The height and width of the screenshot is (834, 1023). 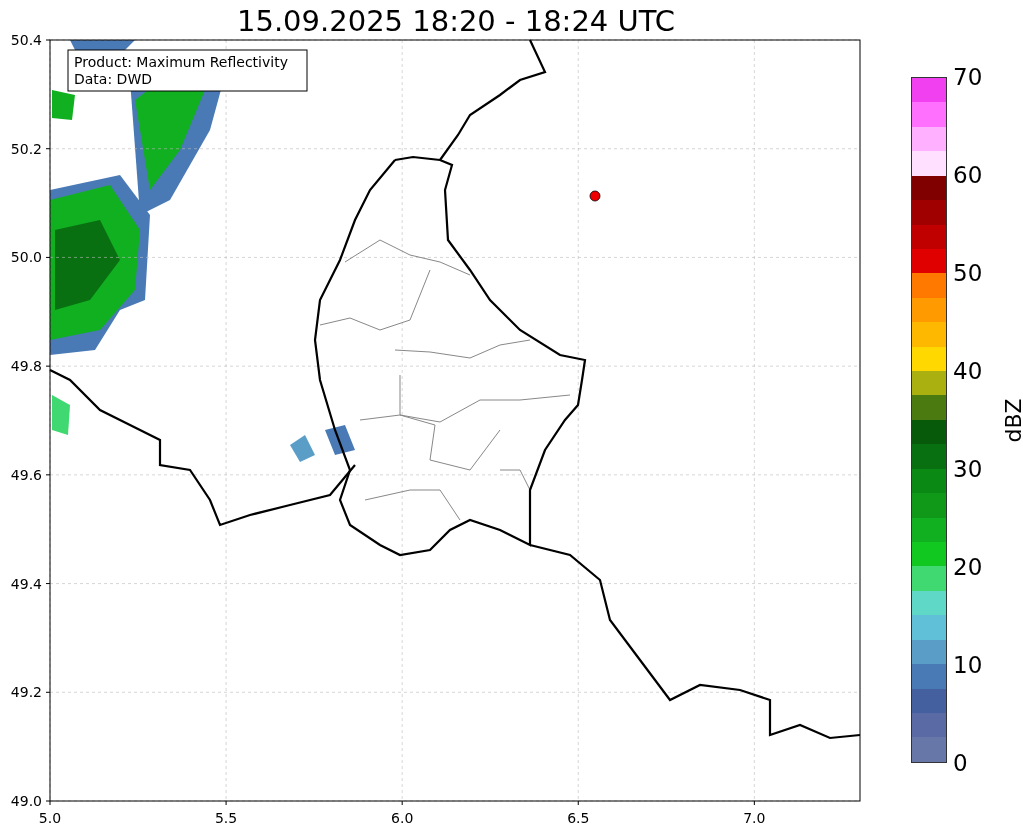 I want to click on y-tick-label: 49.2, so click(x=26, y=692).